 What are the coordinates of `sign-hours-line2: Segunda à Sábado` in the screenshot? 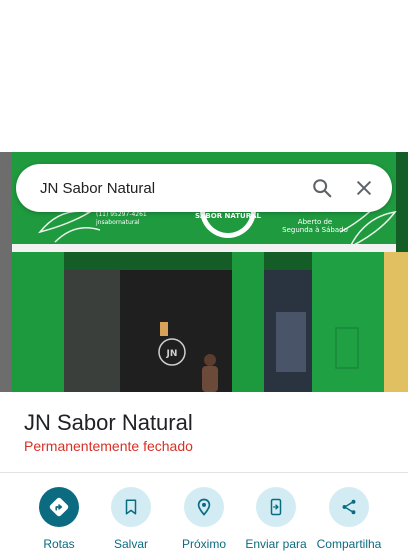 It's located at (315, 230).